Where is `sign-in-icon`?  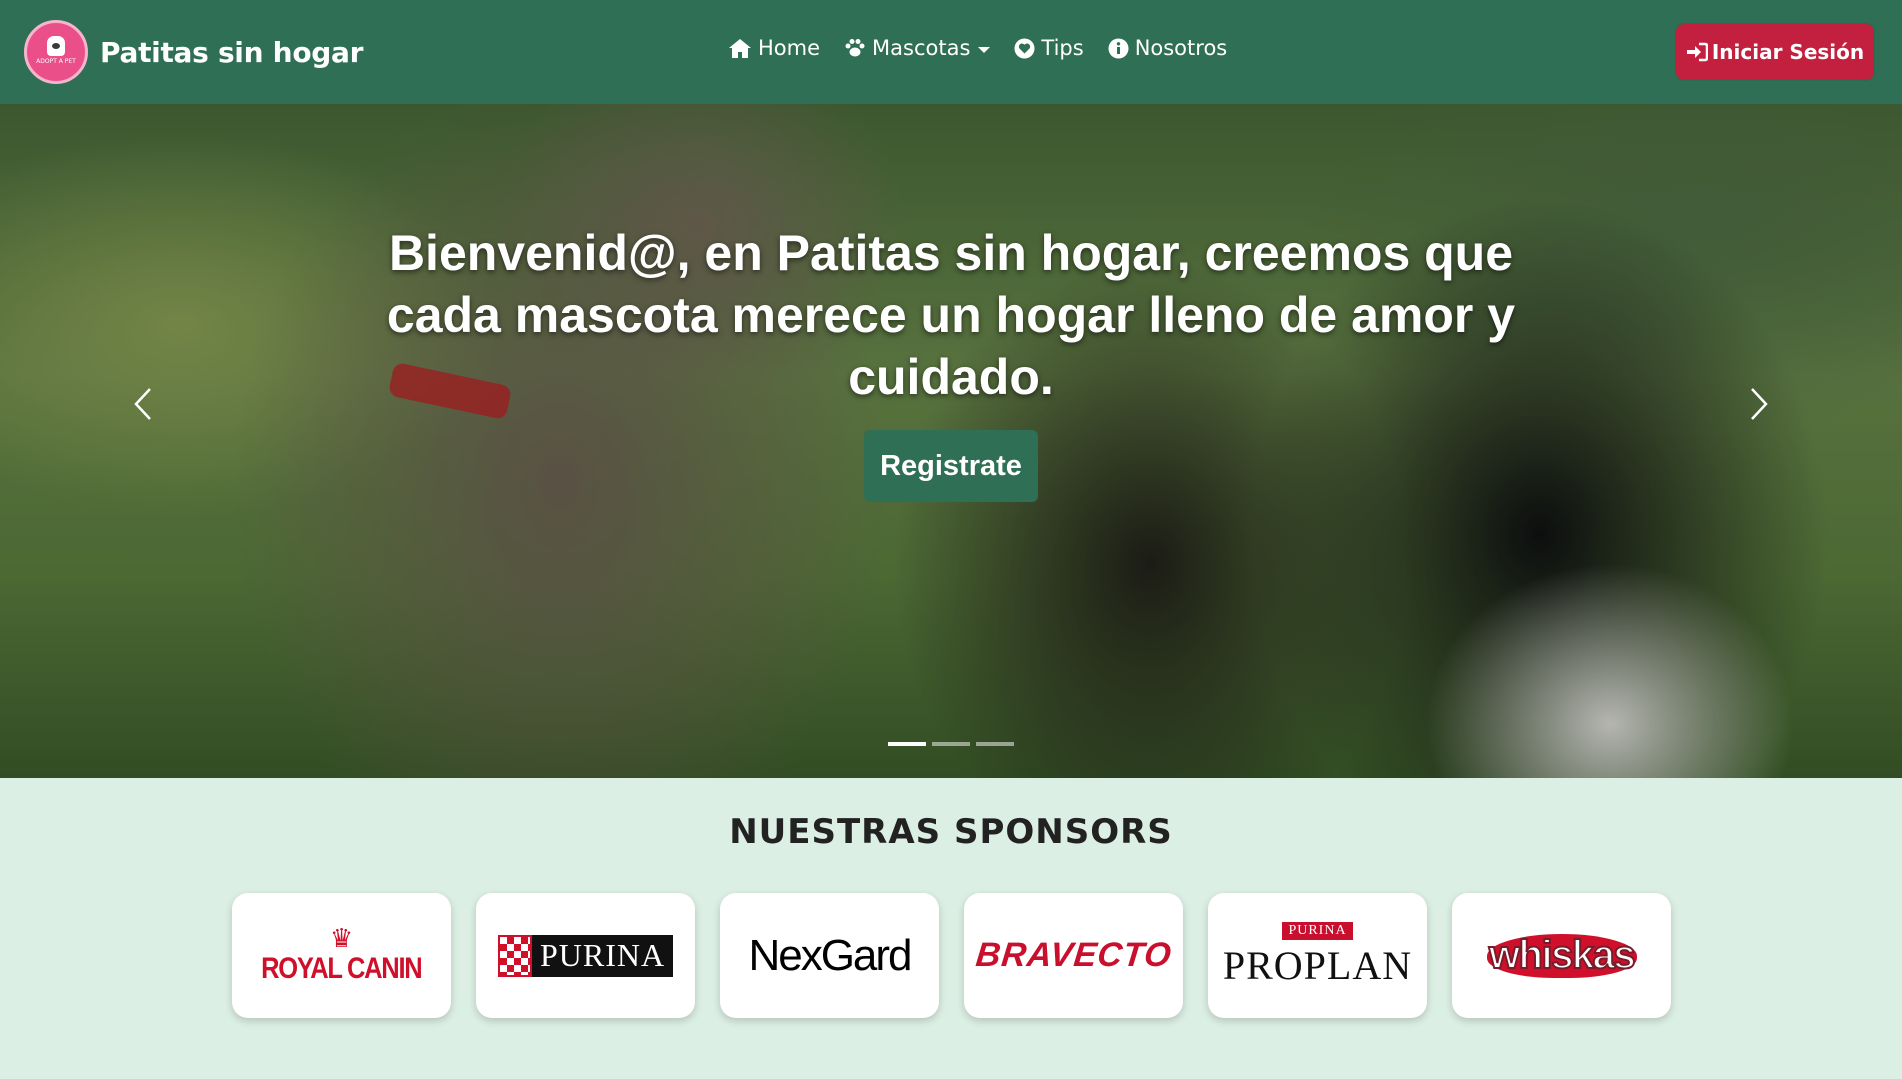 sign-in-icon is located at coordinates (1697, 52).